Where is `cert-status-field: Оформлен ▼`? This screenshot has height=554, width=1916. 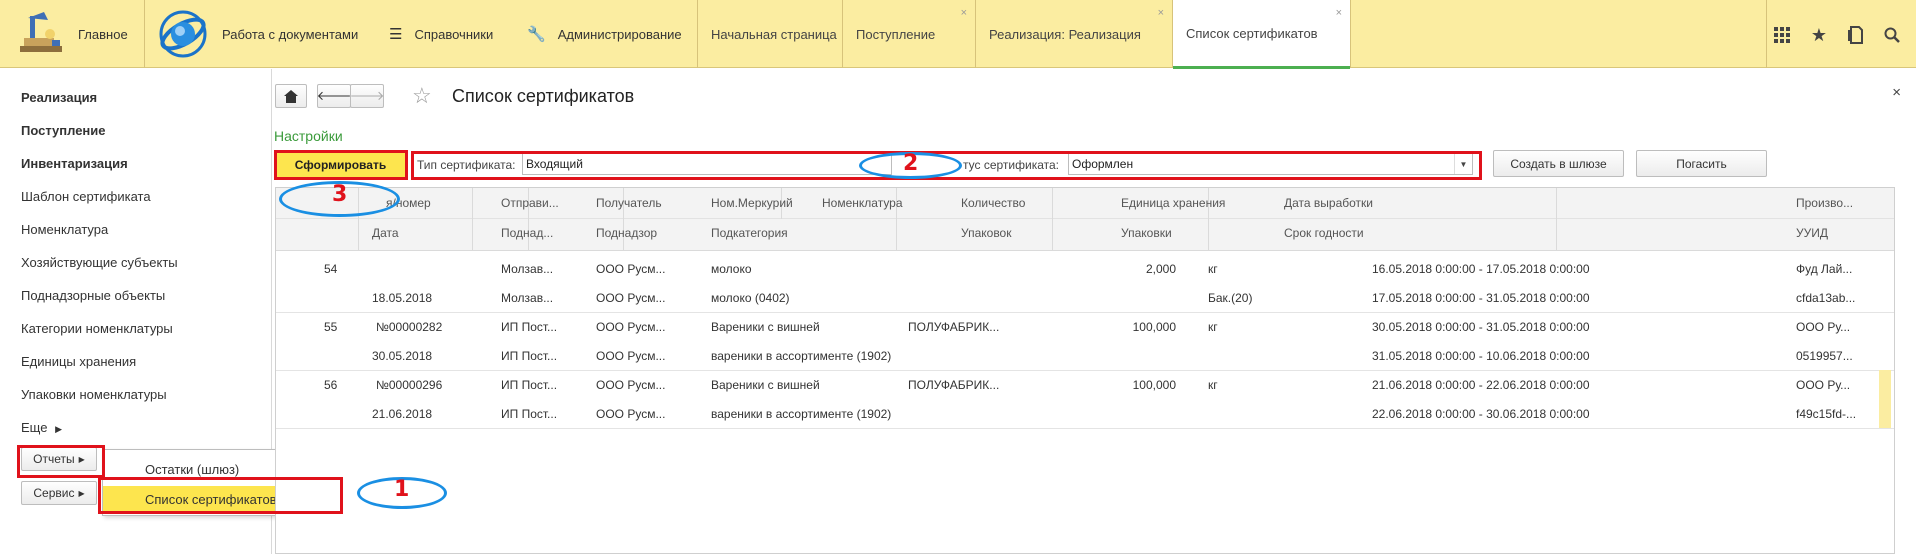
cert-status-field: Оформлен ▼ is located at coordinates (1270, 164).